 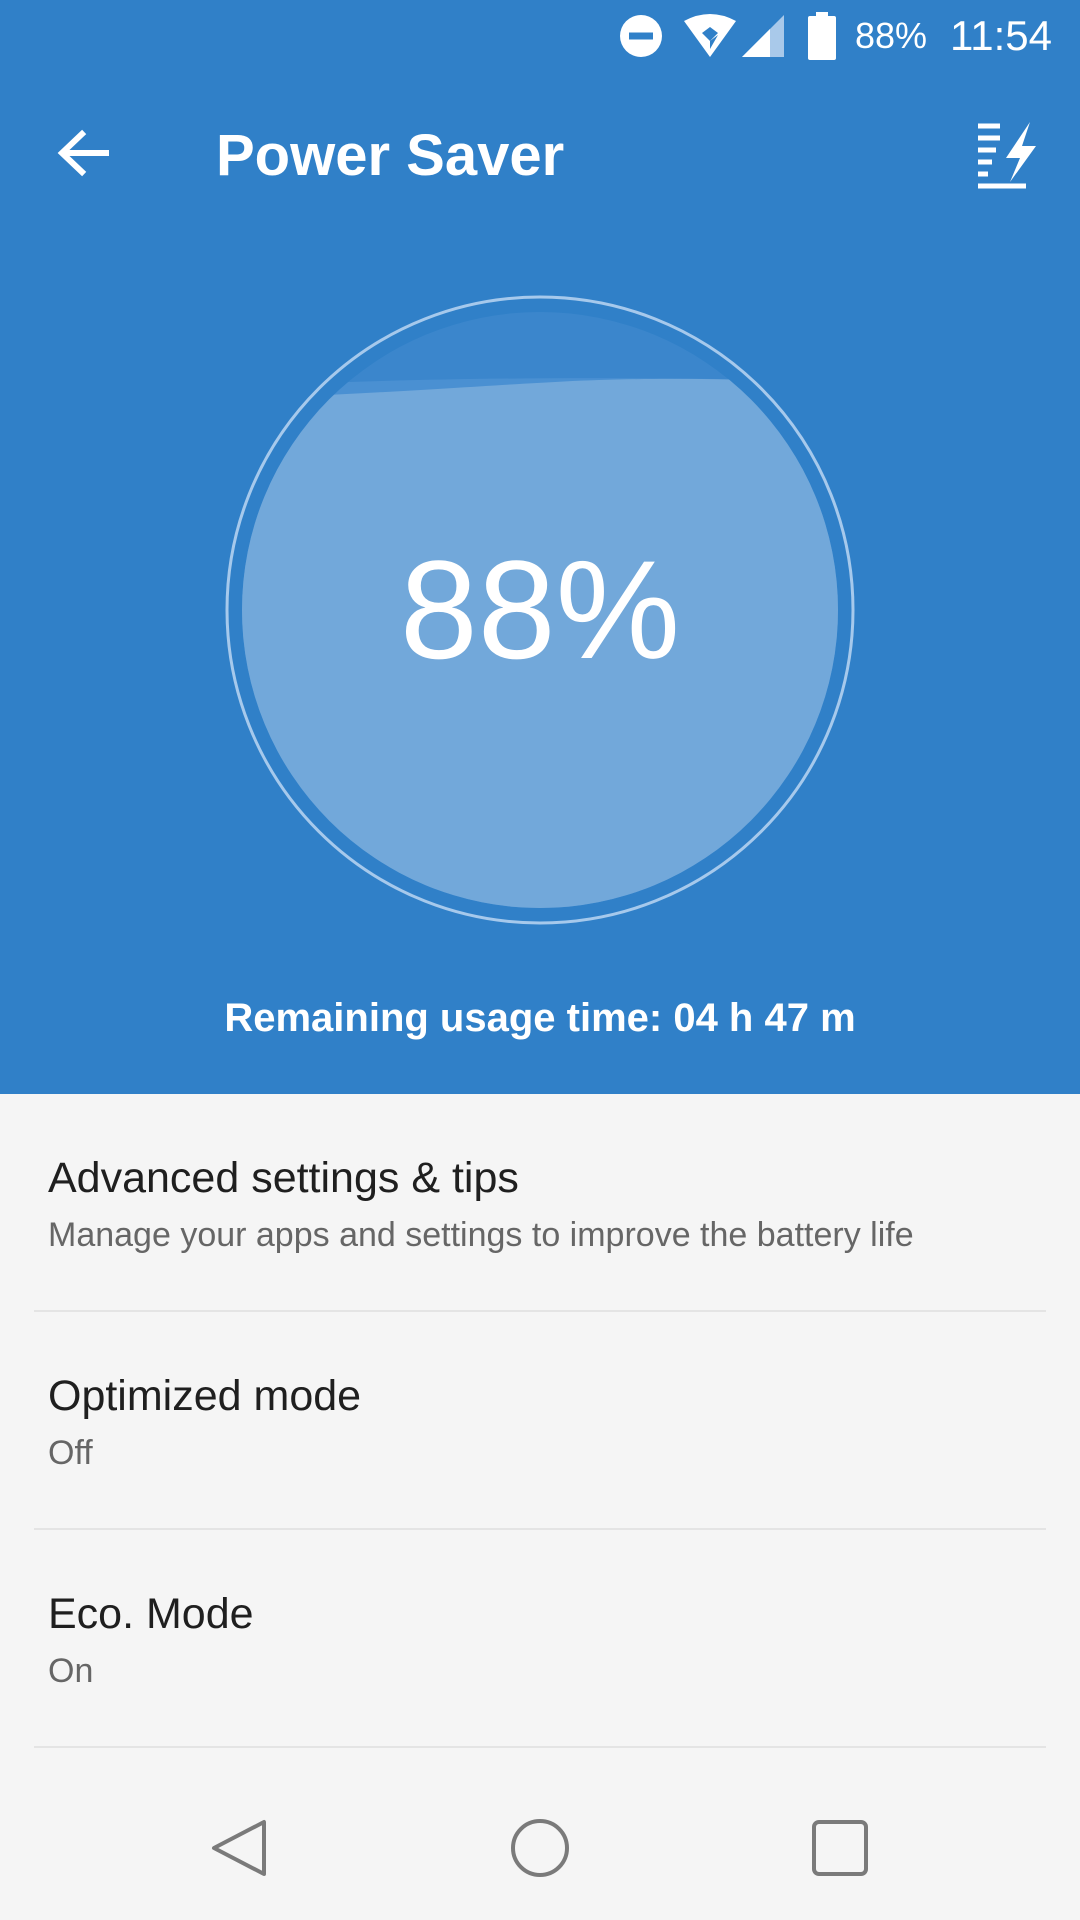 I want to click on cell-signal-icon, so click(x=763, y=36).